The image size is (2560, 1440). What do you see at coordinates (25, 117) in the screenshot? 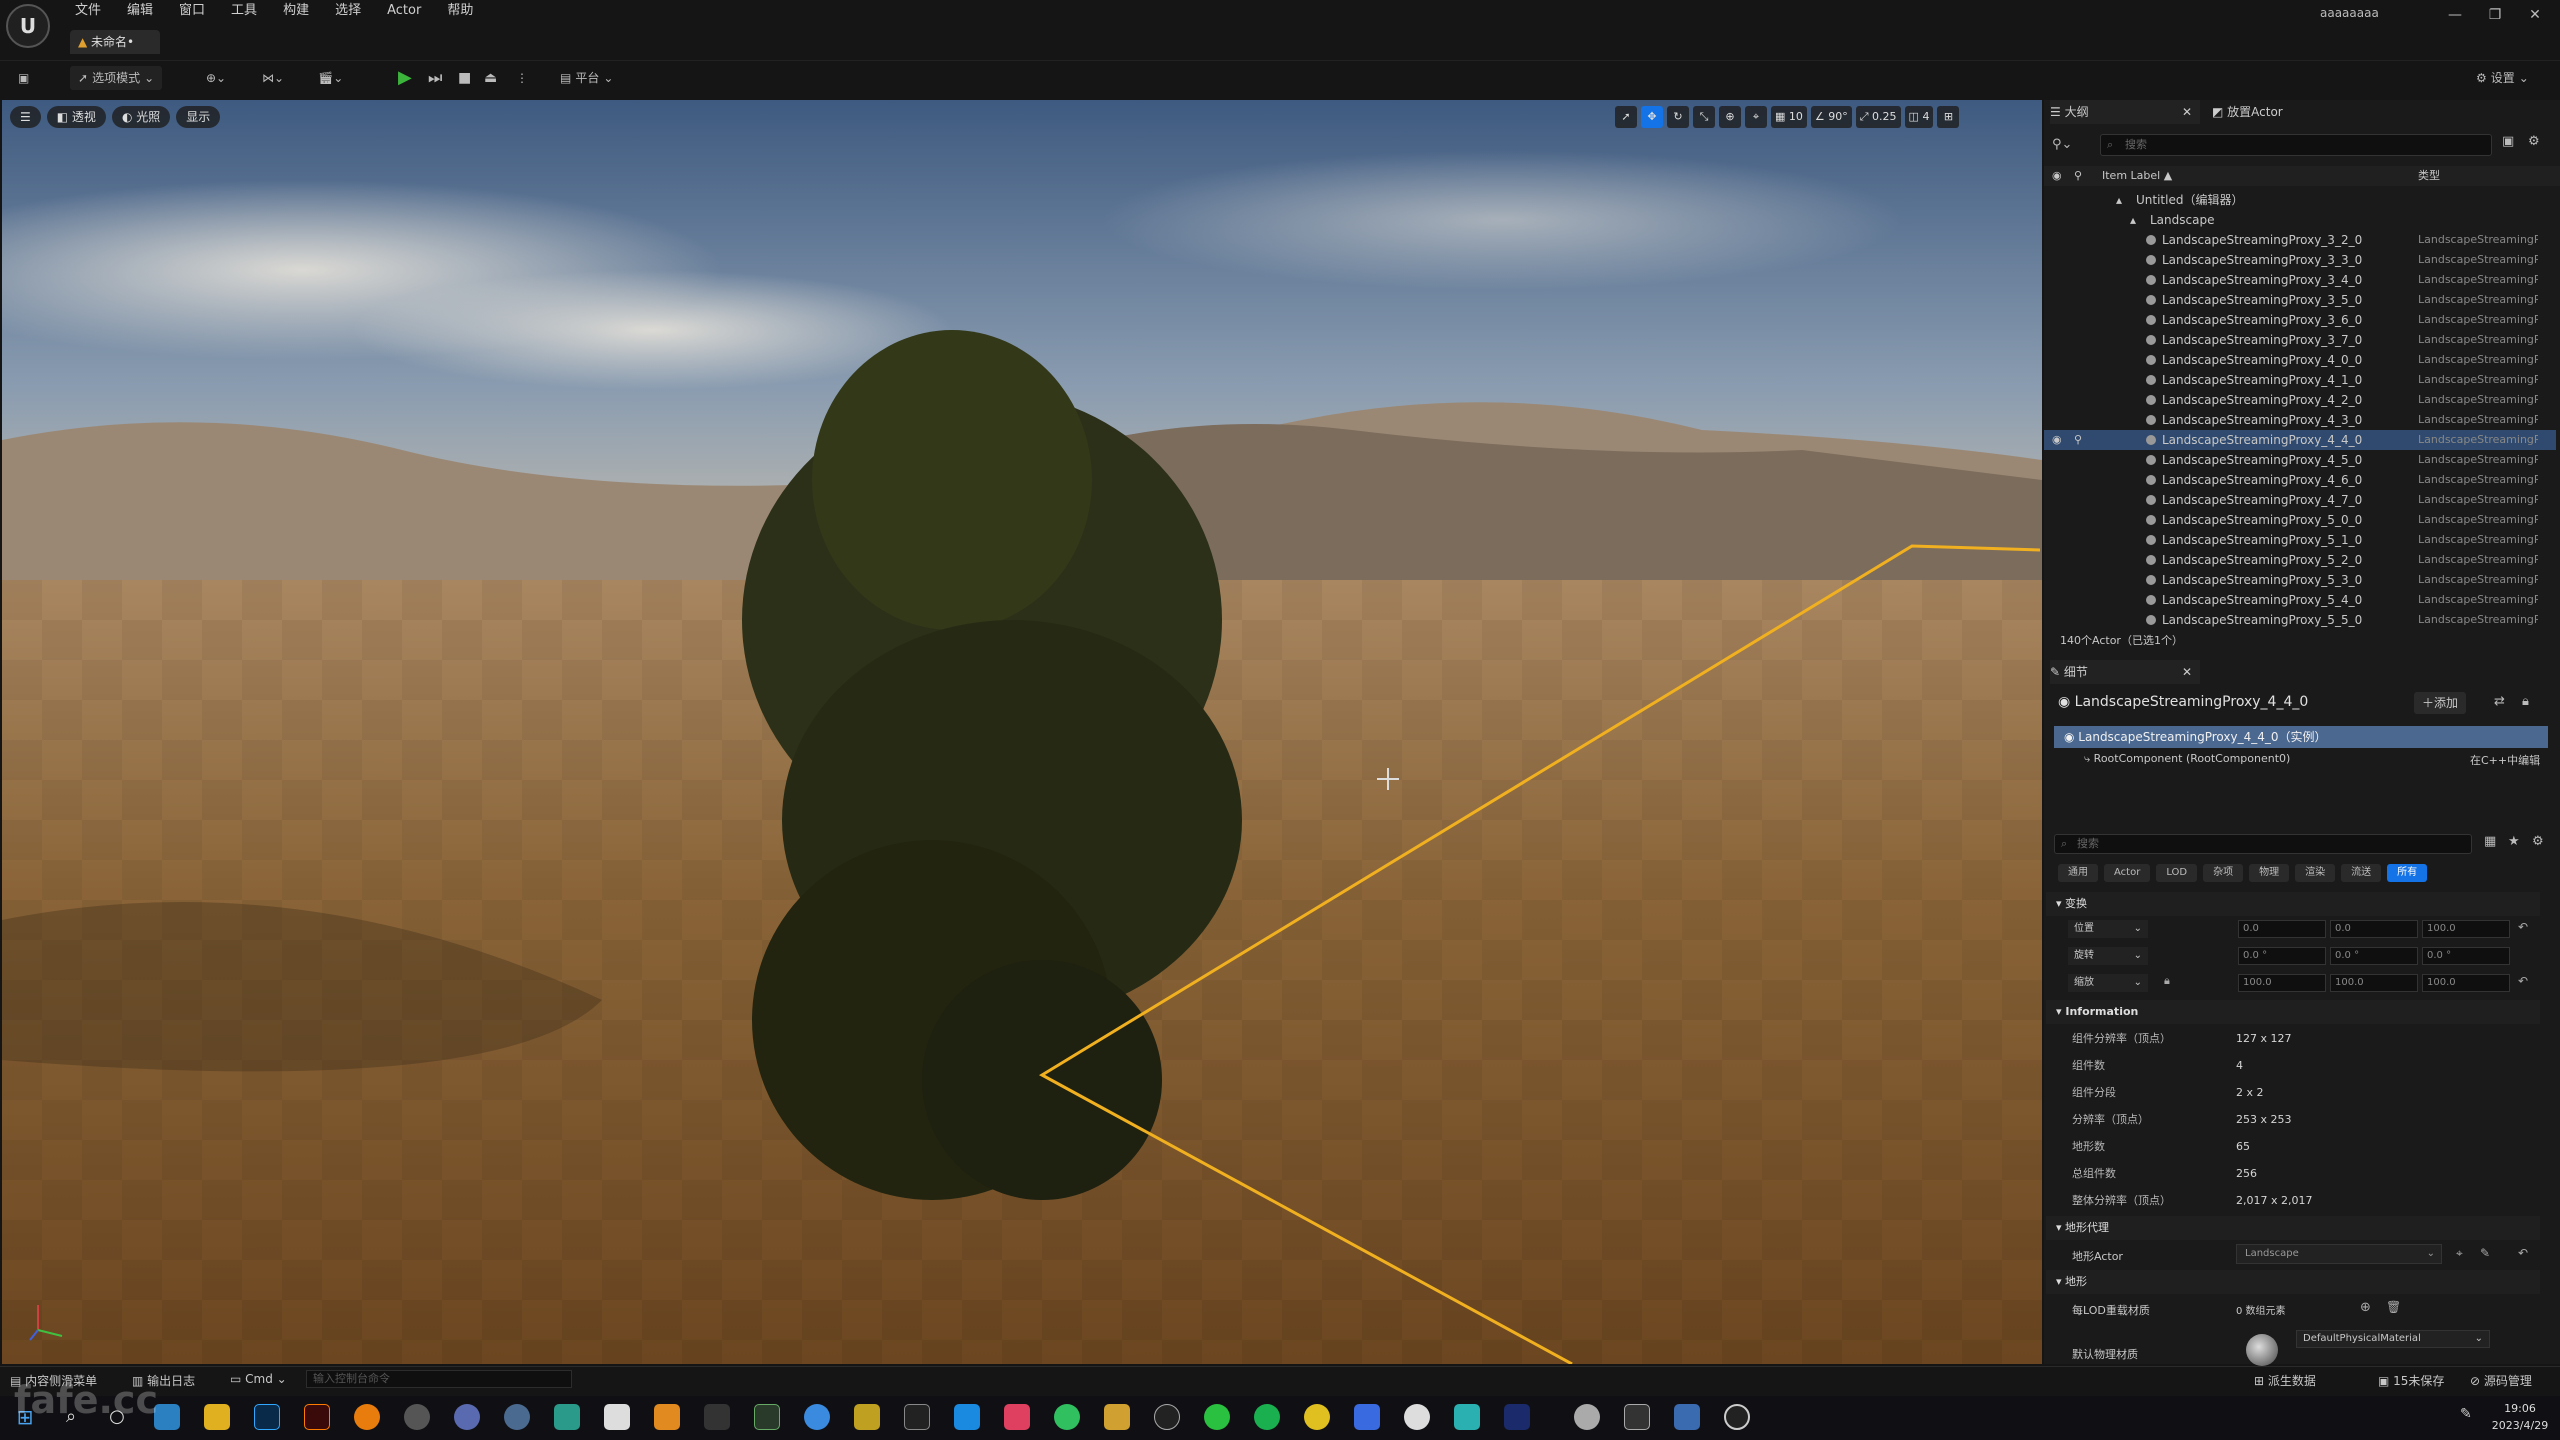
I see `viewport-menu-icon: ☰` at bounding box center [25, 117].